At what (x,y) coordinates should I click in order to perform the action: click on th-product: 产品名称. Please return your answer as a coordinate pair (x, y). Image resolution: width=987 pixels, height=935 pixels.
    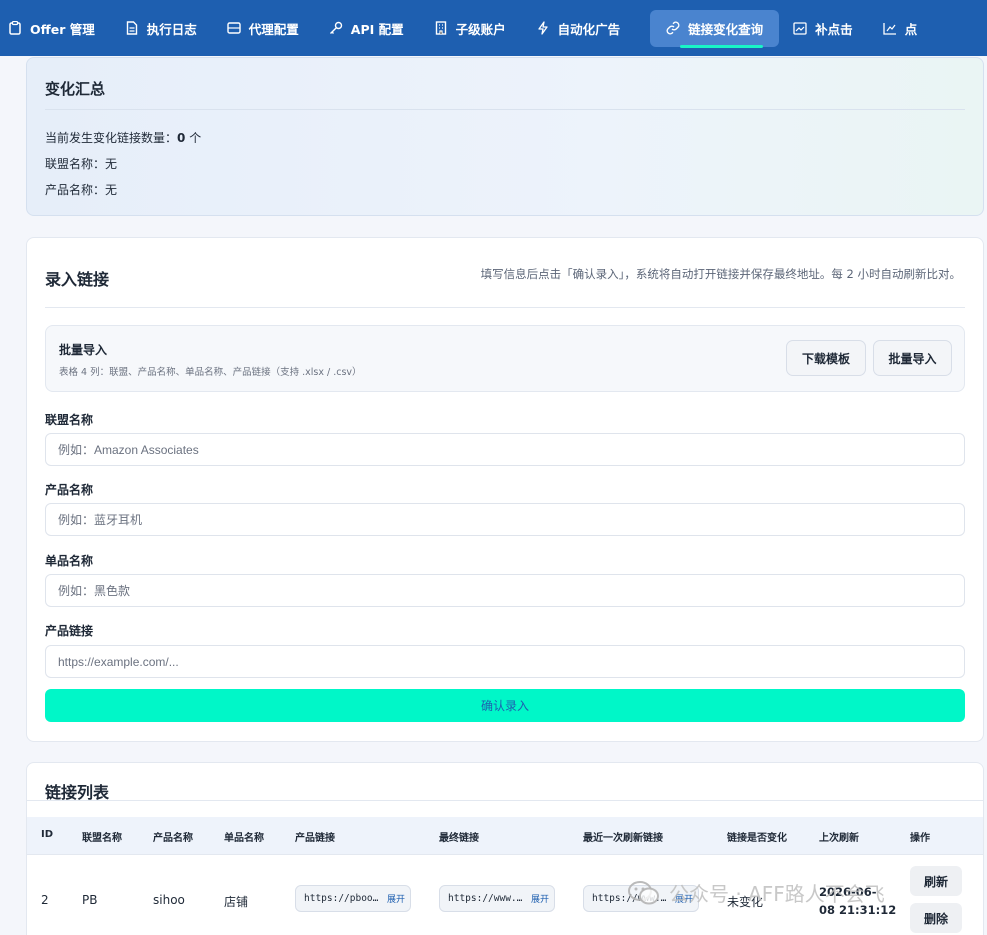
    Looking at the image, I should click on (173, 838).